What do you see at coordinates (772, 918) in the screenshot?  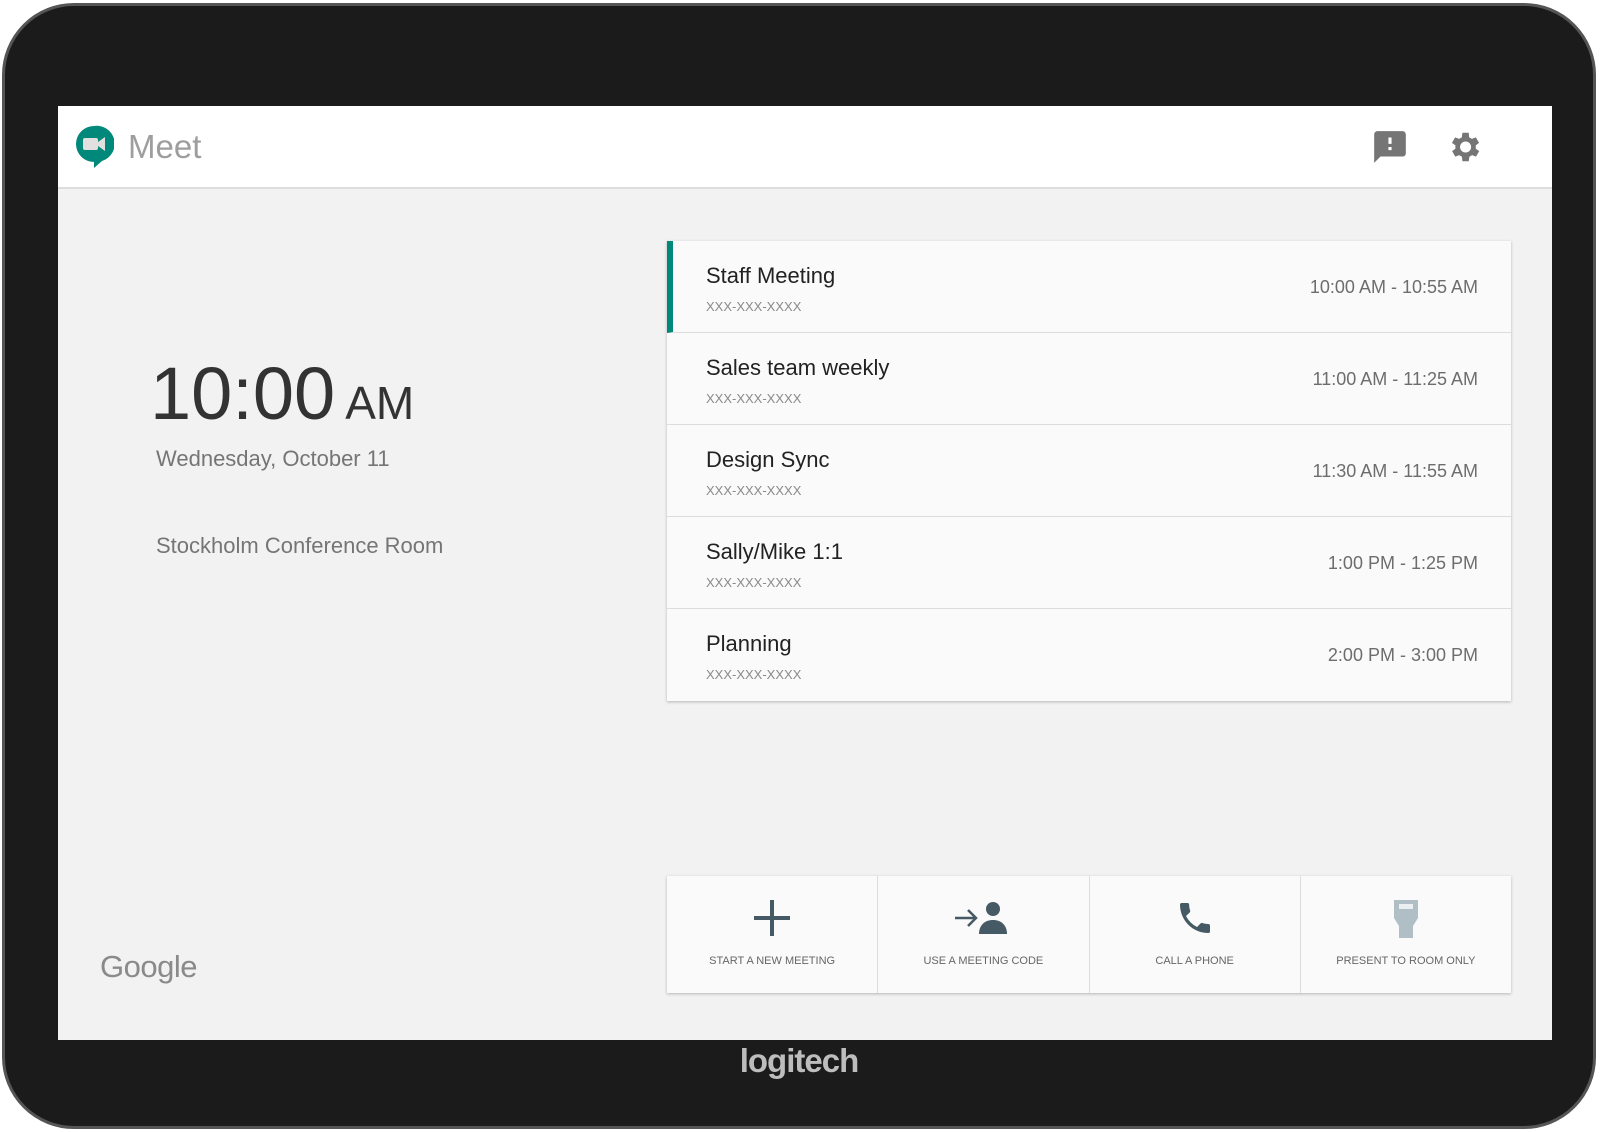 I see `plus-icon` at bounding box center [772, 918].